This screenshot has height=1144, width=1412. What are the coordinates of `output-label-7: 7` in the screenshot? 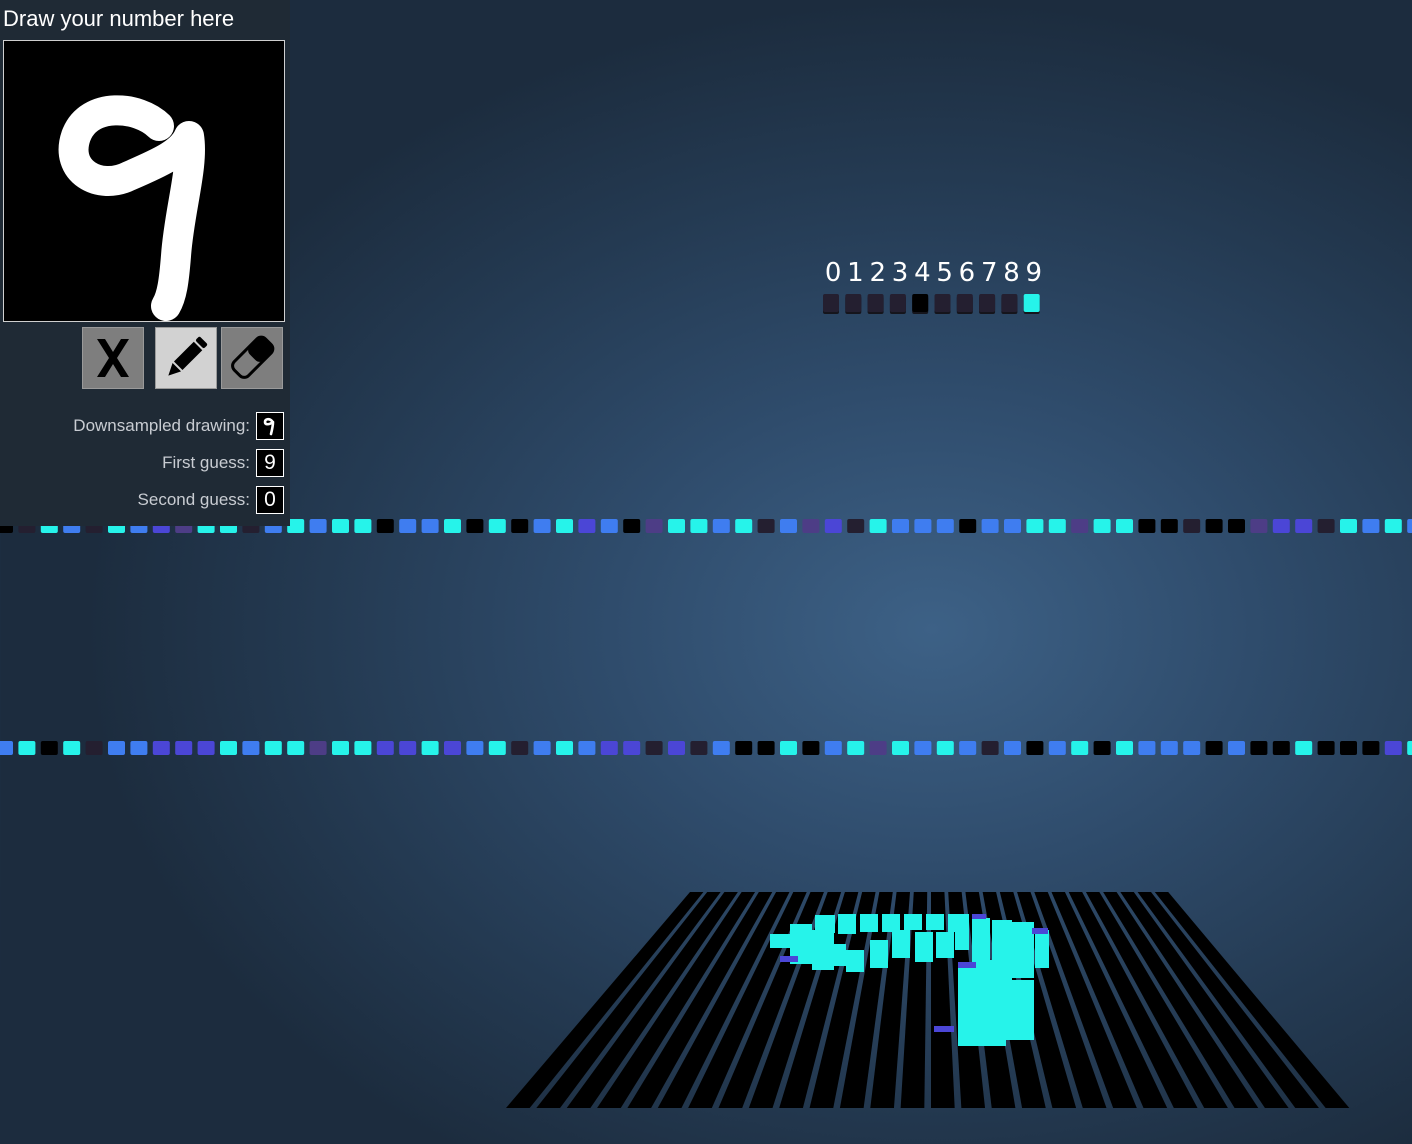 It's located at (989, 273).